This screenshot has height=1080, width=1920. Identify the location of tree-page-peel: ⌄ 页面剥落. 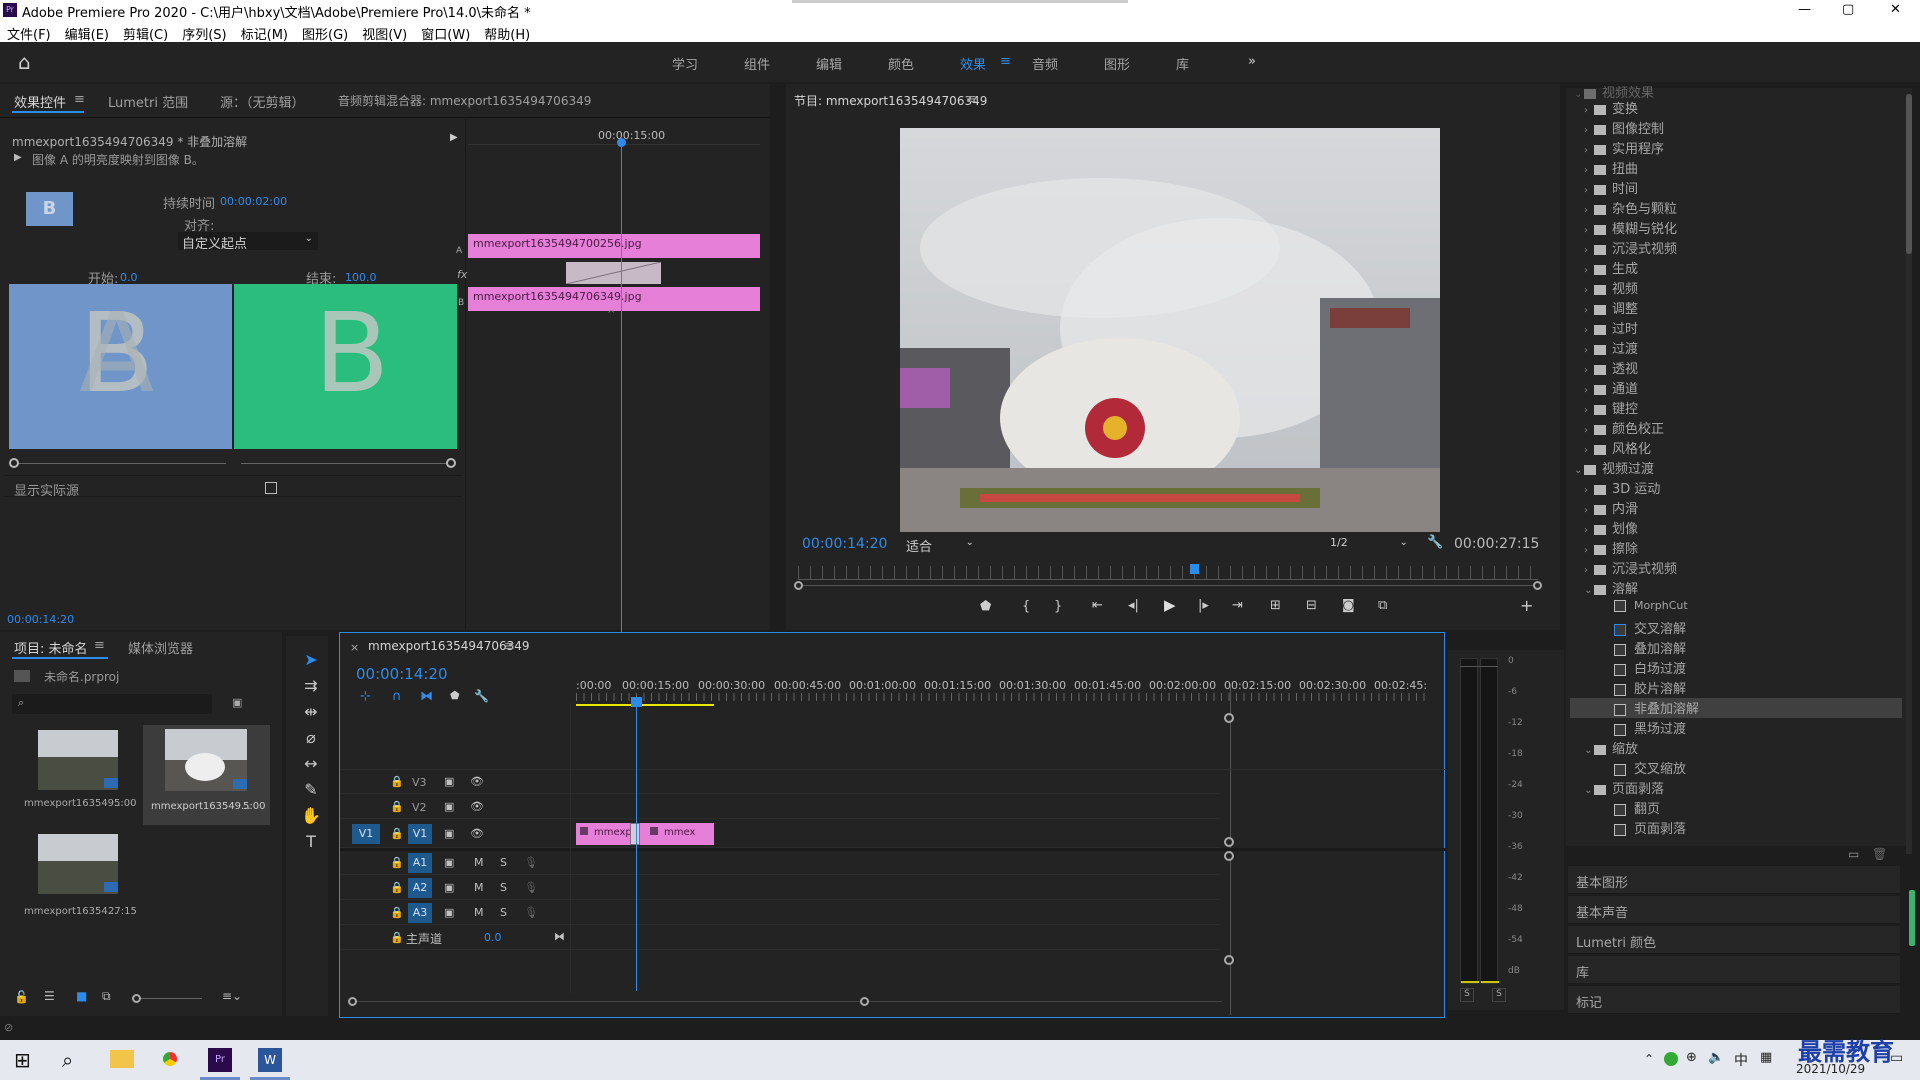
(1744, 788).